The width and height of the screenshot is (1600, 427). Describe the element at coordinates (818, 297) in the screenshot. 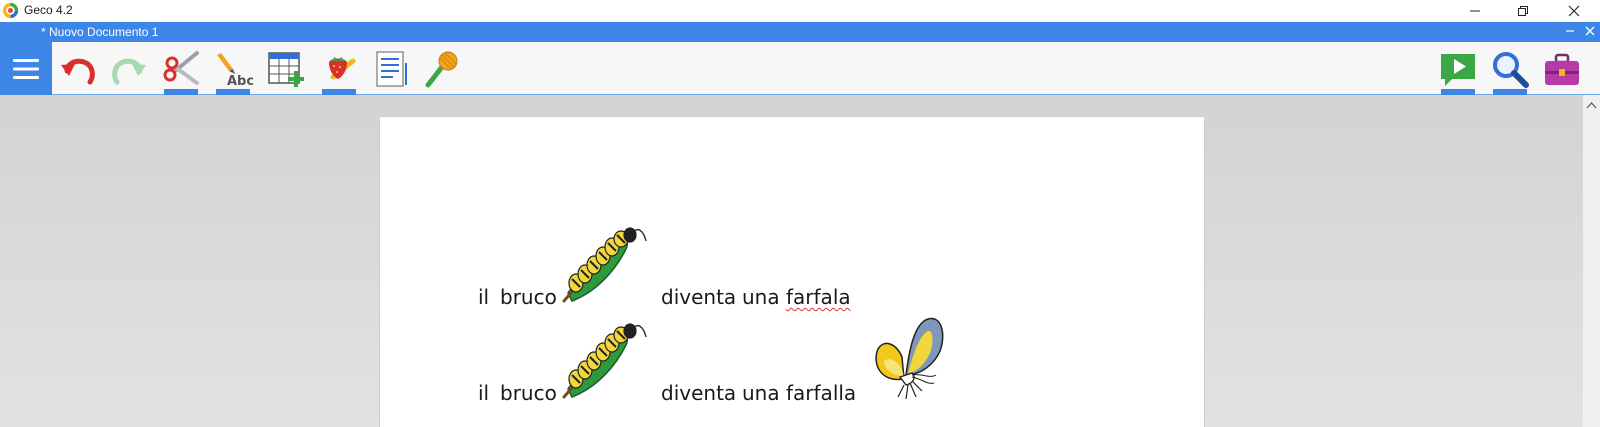

I see `misspelled-word: farfala` at that location.